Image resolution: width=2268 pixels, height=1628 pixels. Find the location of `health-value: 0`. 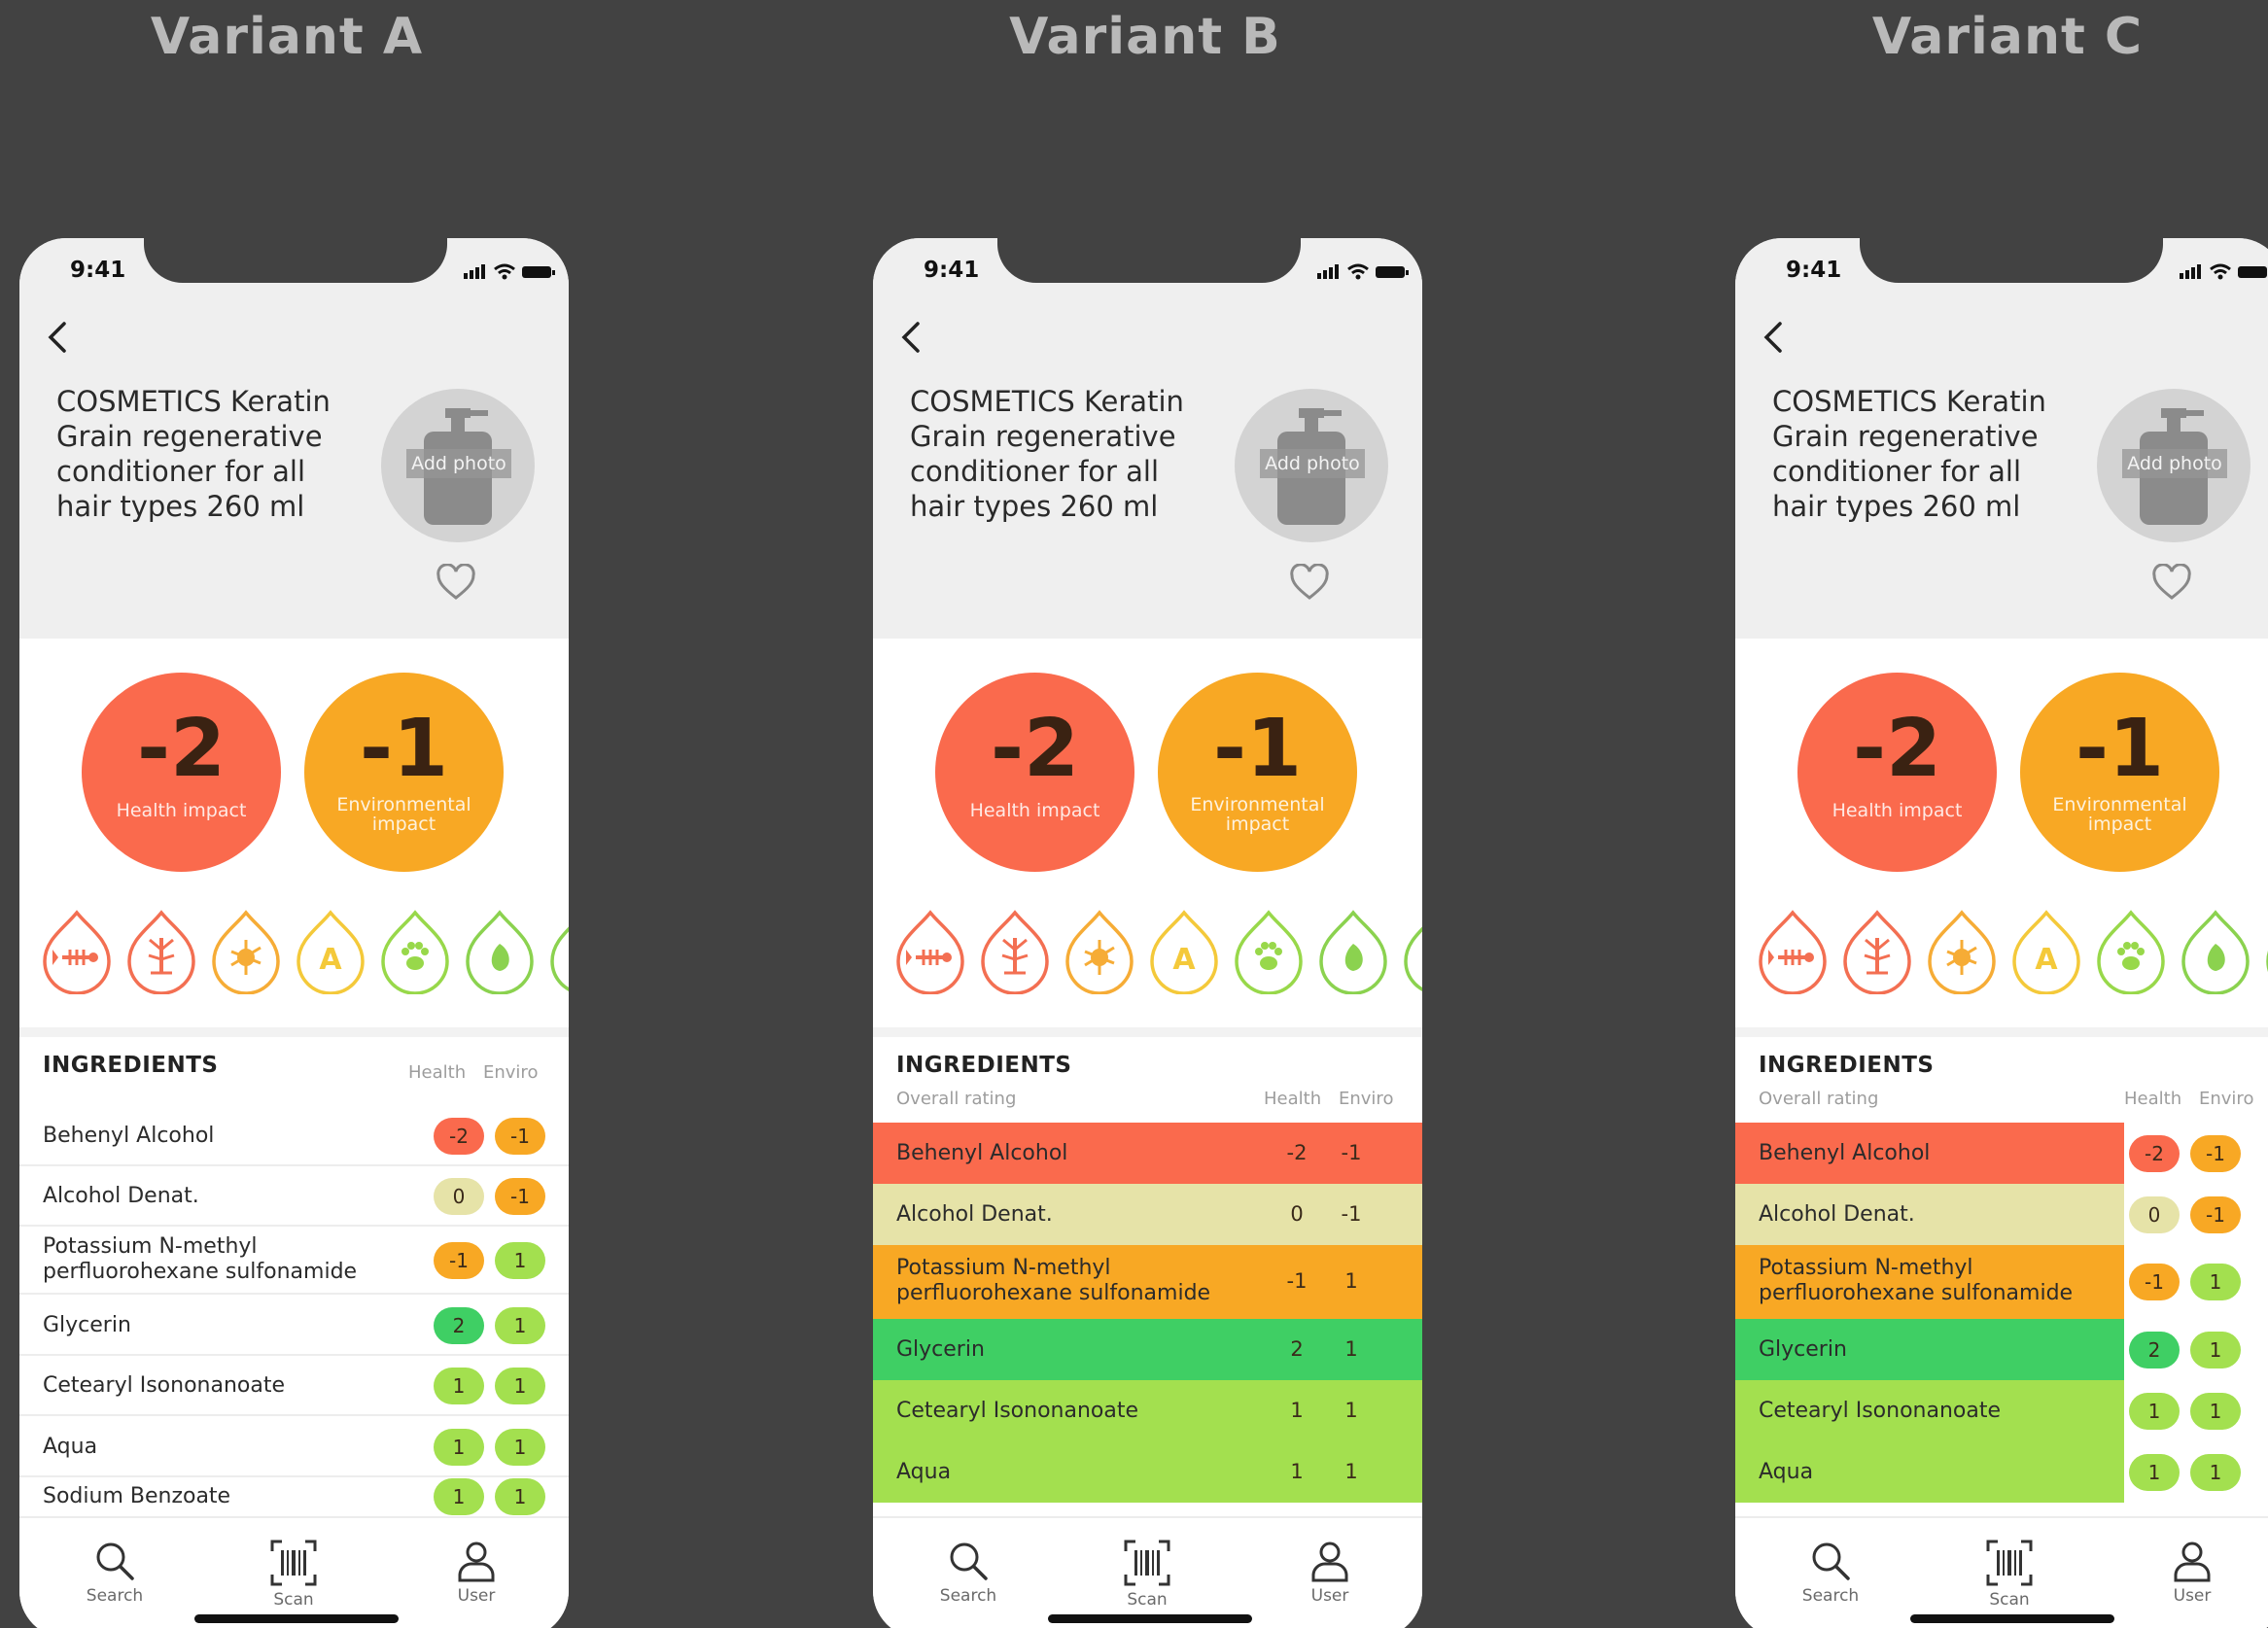

health-value: 0 is located at coordinates (1297, 1213).